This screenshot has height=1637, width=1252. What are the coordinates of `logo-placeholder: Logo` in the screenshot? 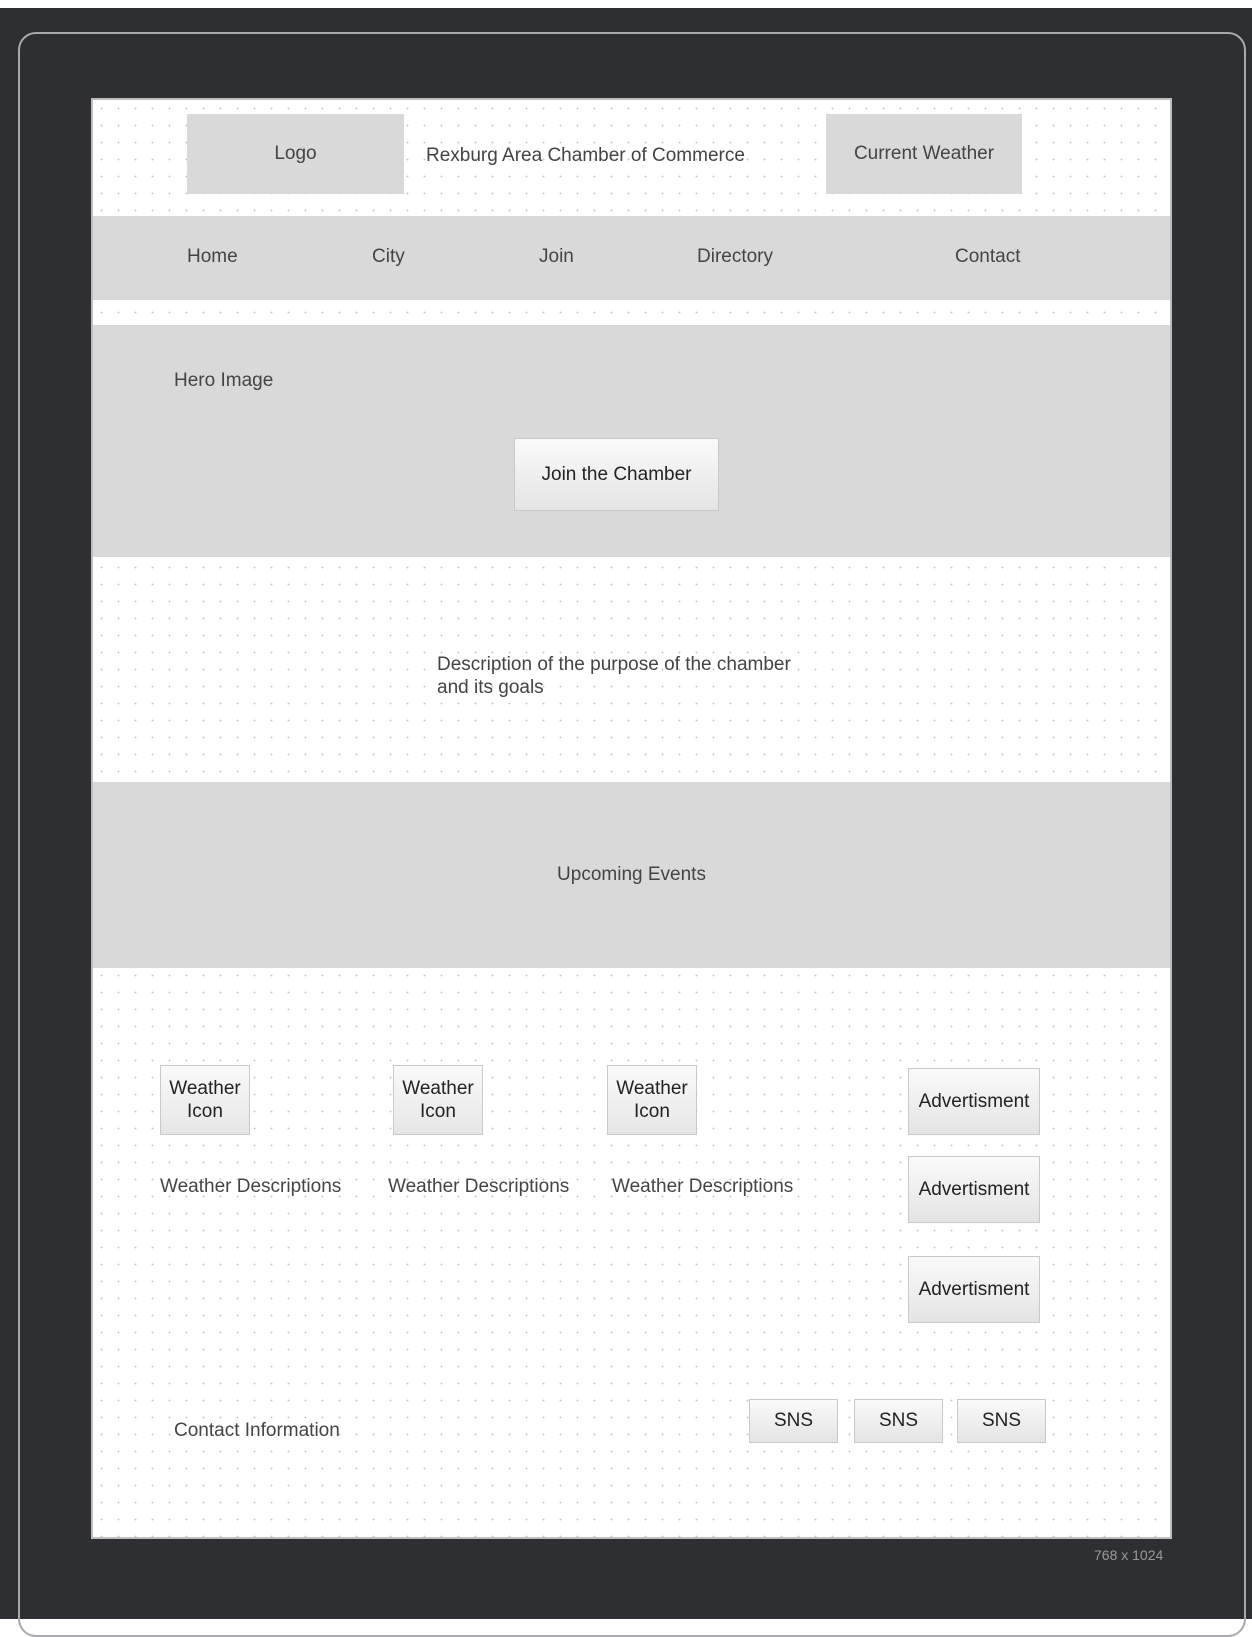 It's located at (295, 154).